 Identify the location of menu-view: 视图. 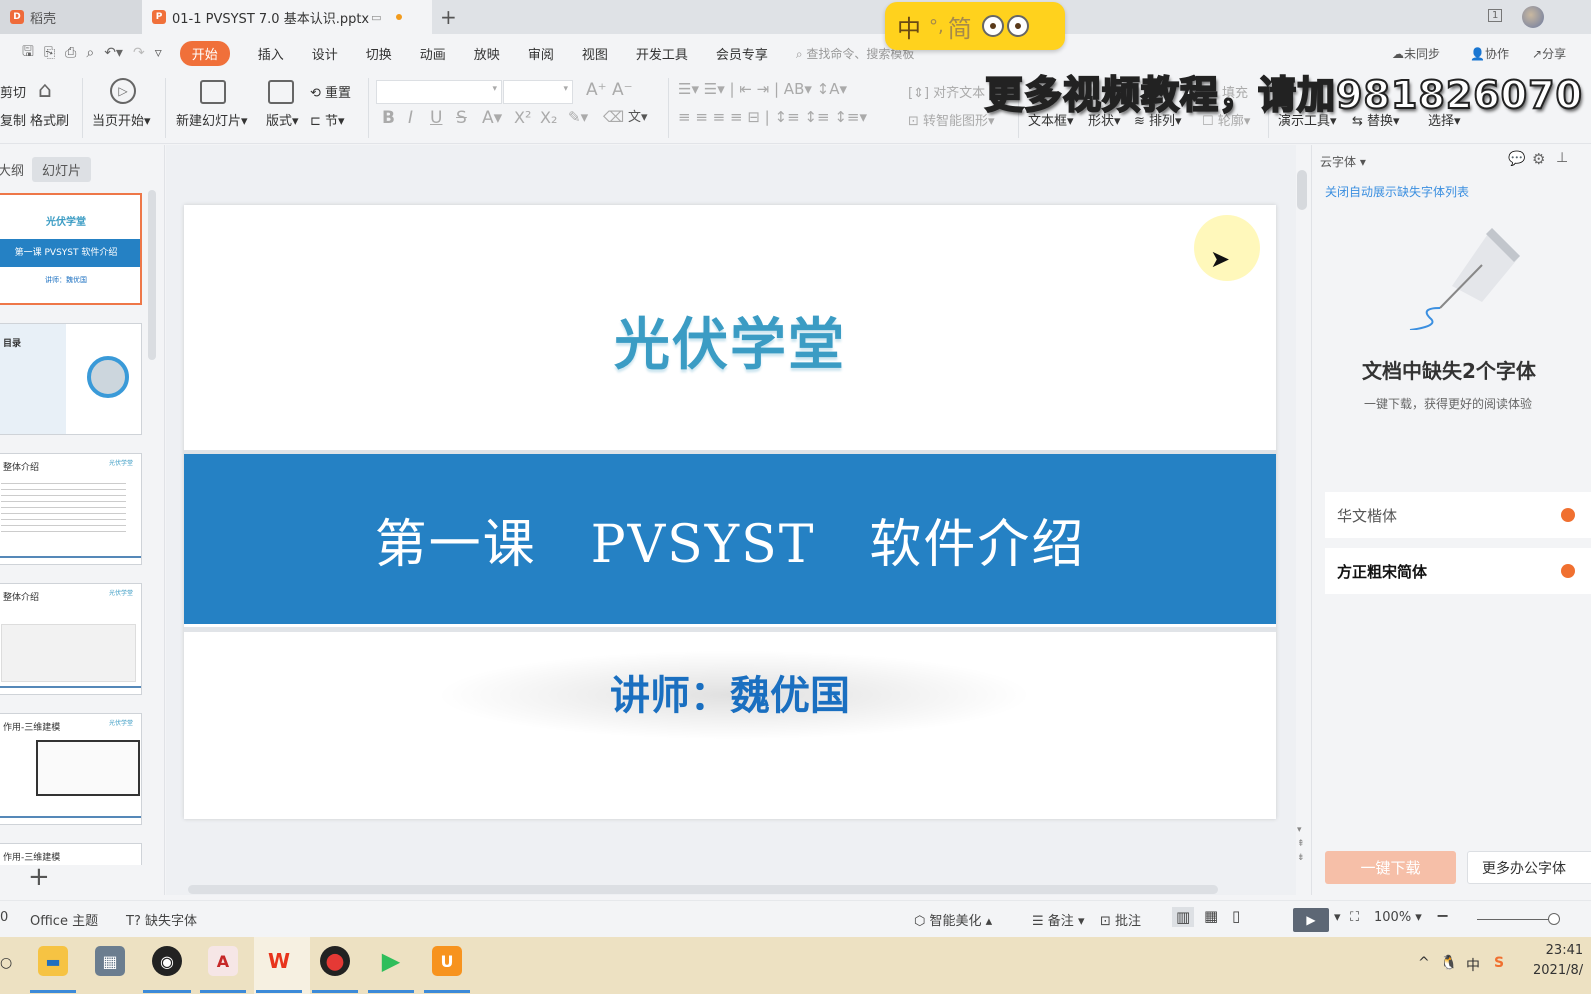
(595, 53).